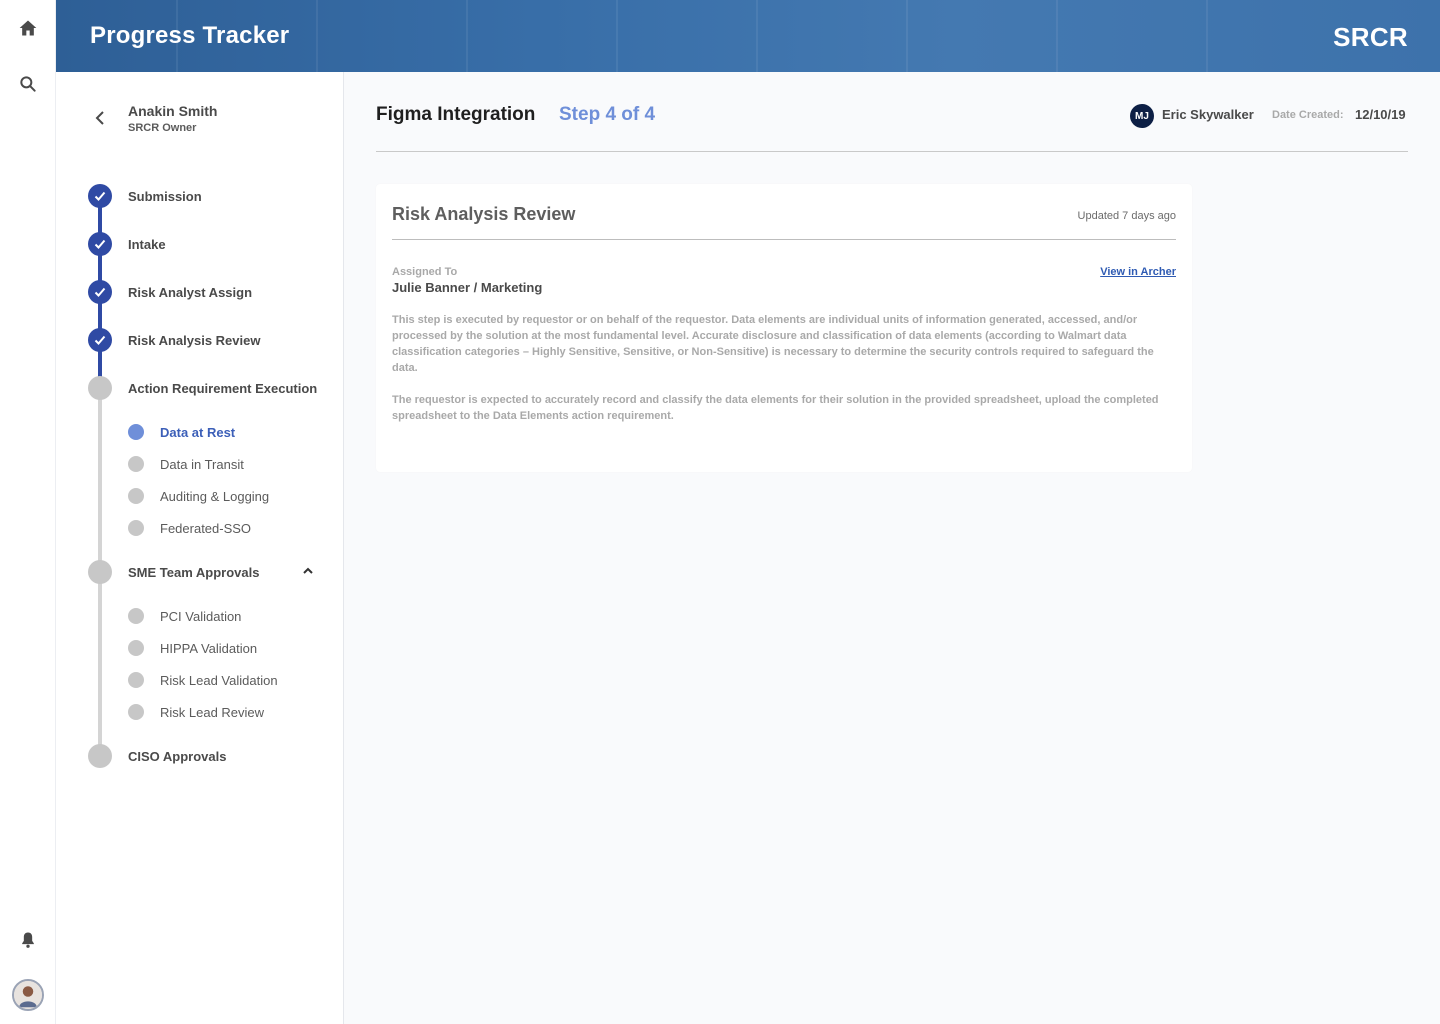 This screenshot has width=1440, height=1024. Describe the element at coordinates (1308, 115) in the screenshot. I see `date-created-label: Date Created:` at that location.